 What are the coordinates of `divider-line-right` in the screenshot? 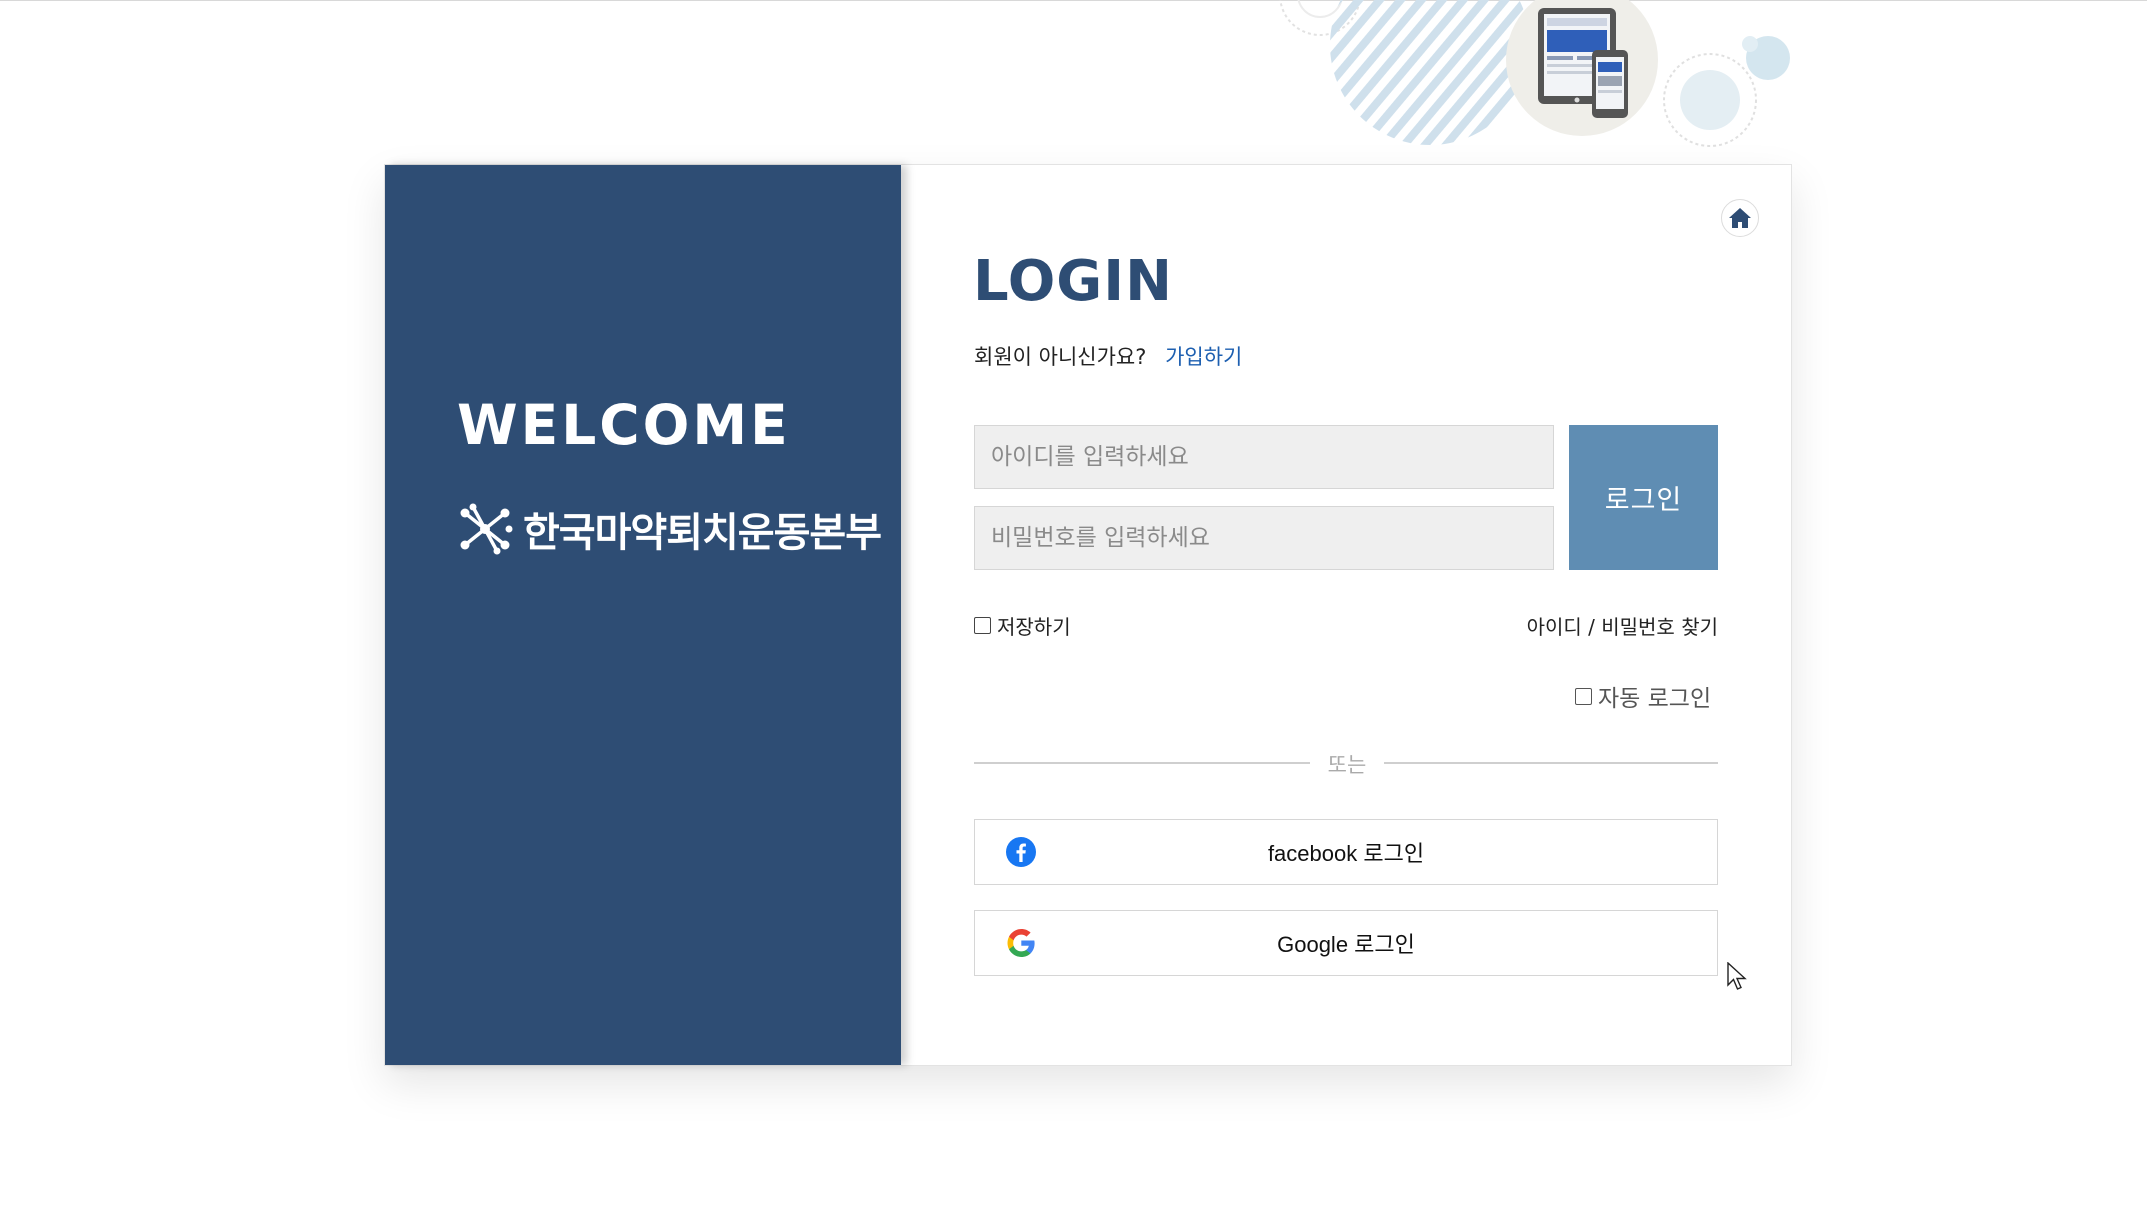 It's located at (1551, 763).